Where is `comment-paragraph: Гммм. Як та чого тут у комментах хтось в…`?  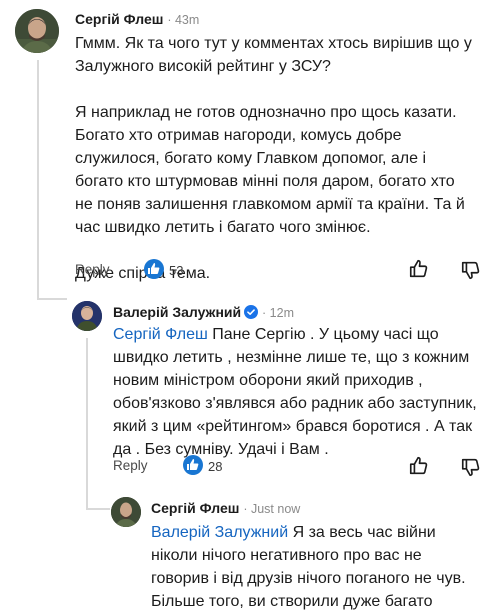
comment-paragraph: Гммм. Як та чого тут у комментах хтось в… is located at coordinates (273, 55).